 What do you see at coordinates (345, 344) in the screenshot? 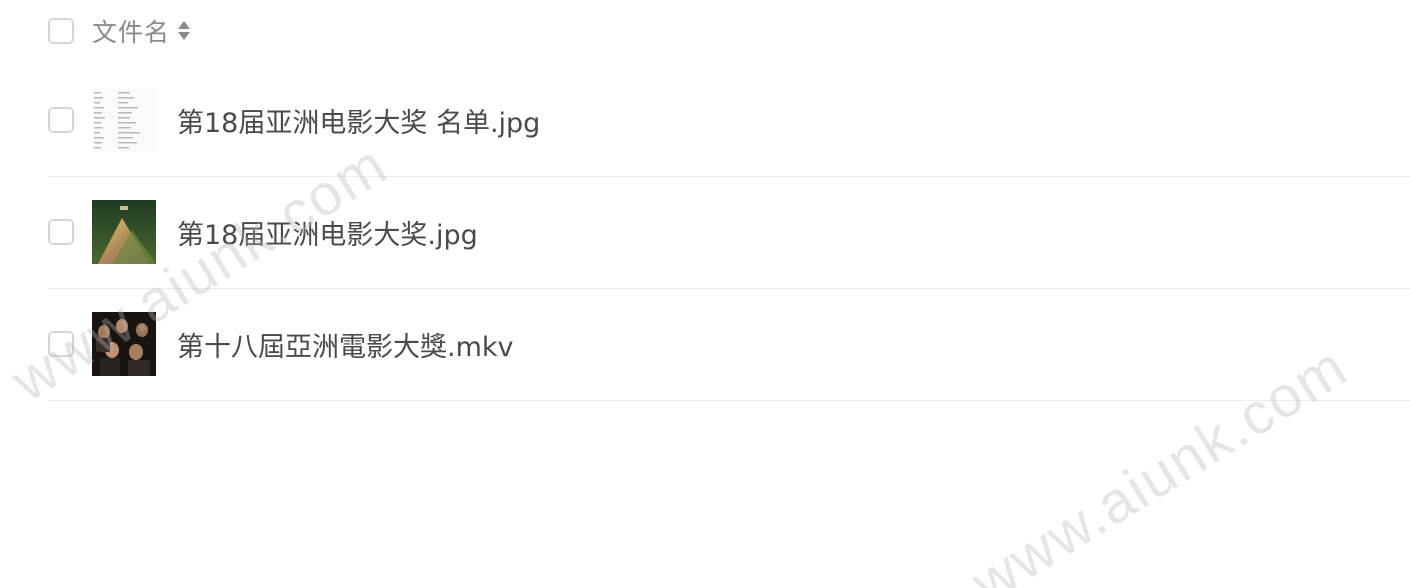
I see `file-name: 第十八屆亞洲電影大獎.mkv` at bounding box center [345, 344].